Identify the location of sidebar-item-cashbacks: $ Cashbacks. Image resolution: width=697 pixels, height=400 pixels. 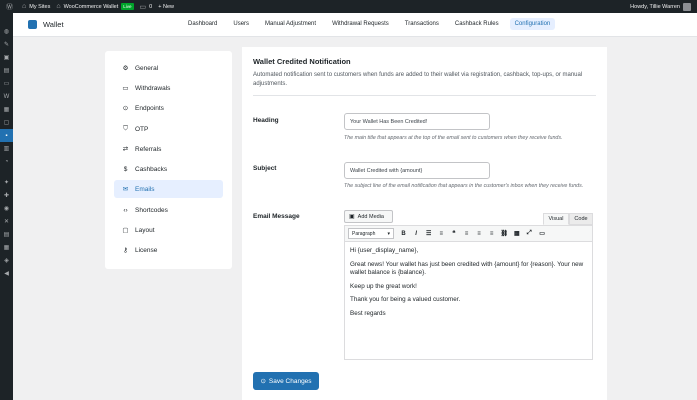
(168, 169).